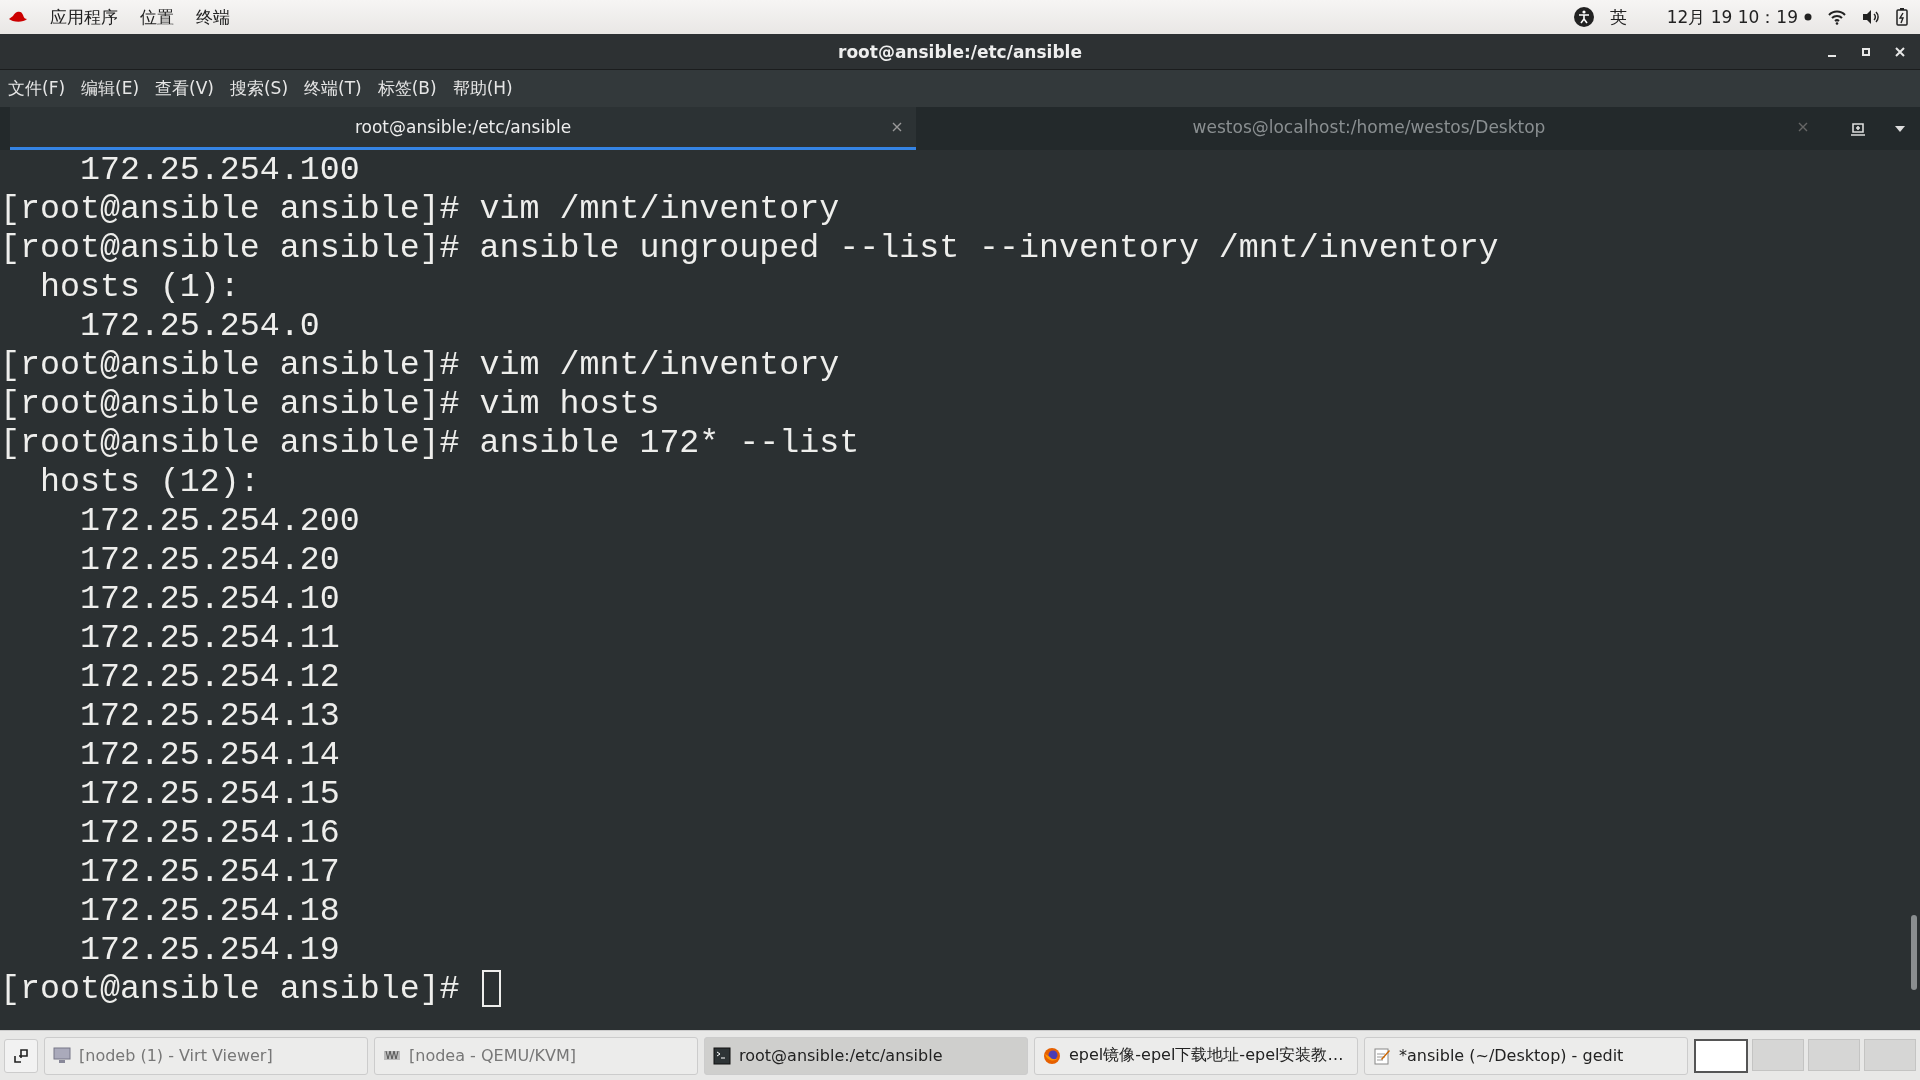  What do you see at coordinates (209, 793) in the screenshot?
I see `terminal-line: 172.25.254.15` at bounding box center [209, 793].